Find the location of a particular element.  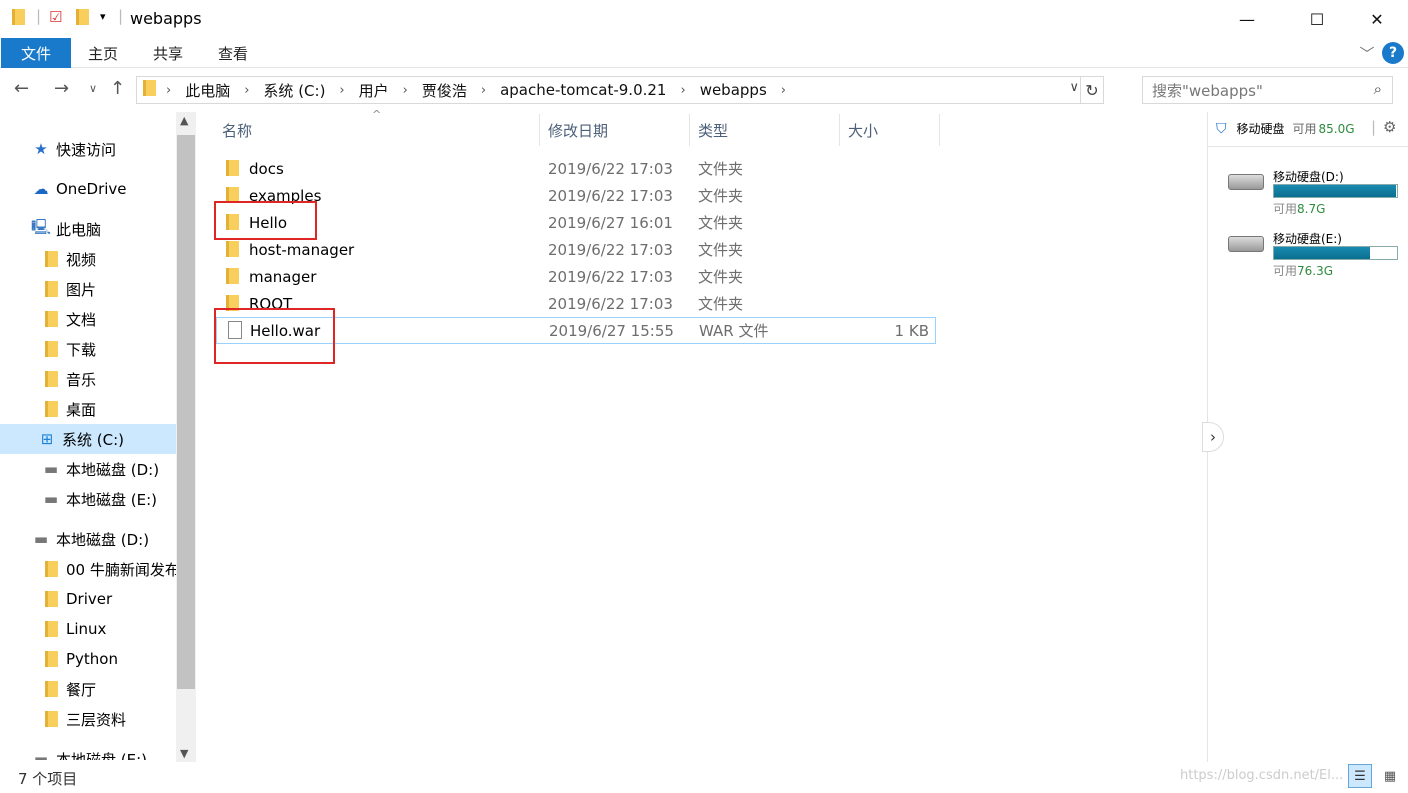

maximize-button: ☐ is located at coordinates (1317, 19).